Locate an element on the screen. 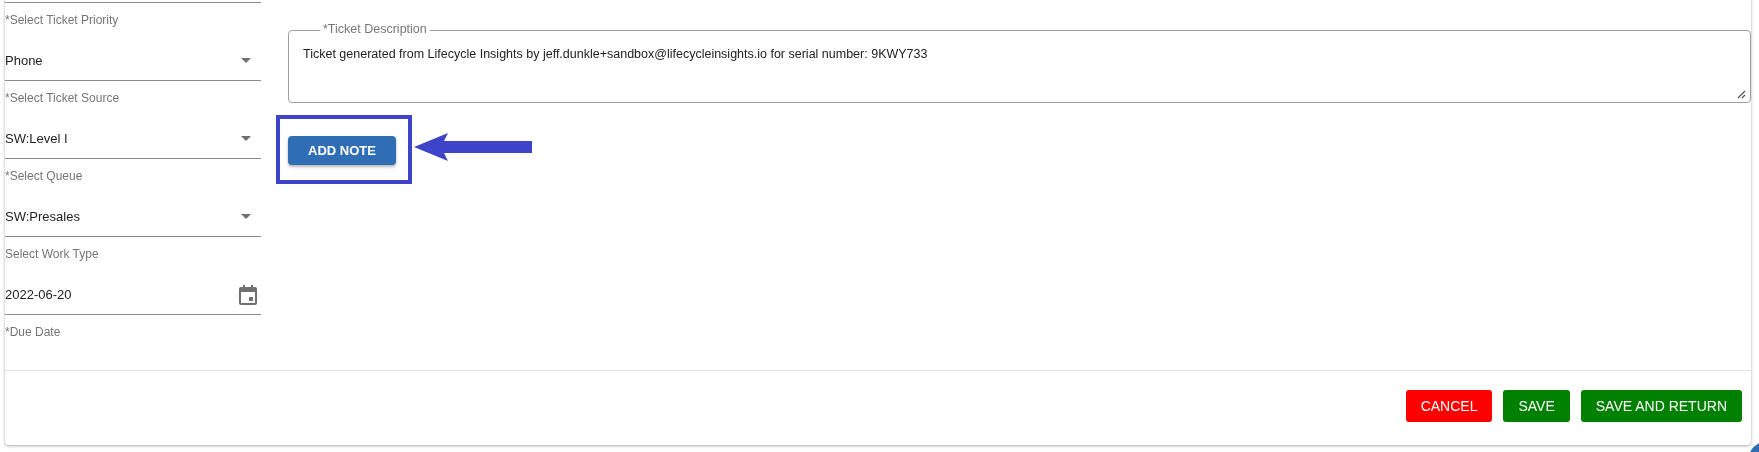 This screenshot has width=1759, height=452. add-note-button: ADD NOTE is located at coordinates (342, 150).